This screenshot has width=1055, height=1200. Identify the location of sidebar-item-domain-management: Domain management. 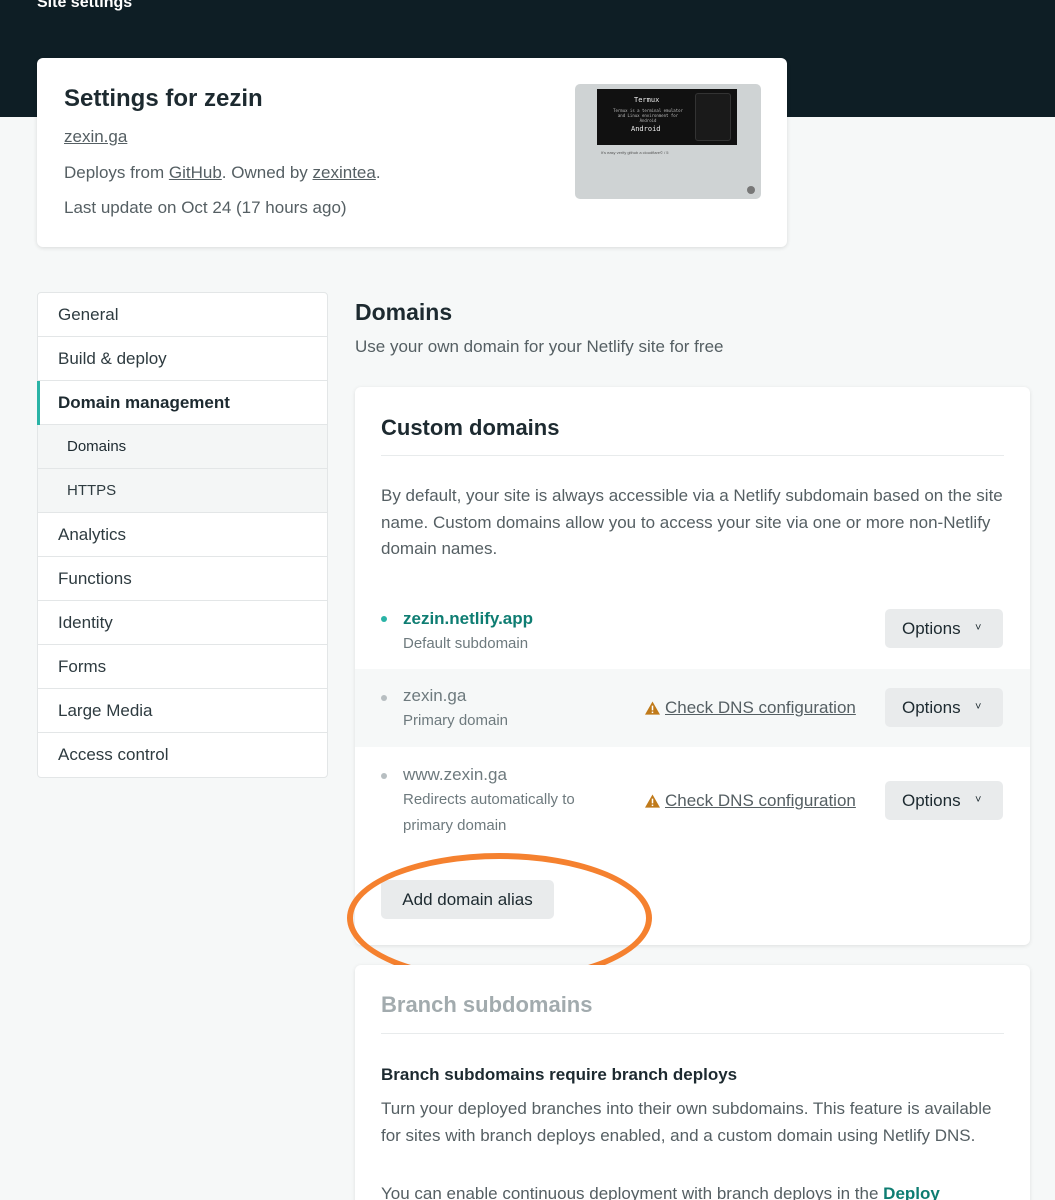
(182, 403).